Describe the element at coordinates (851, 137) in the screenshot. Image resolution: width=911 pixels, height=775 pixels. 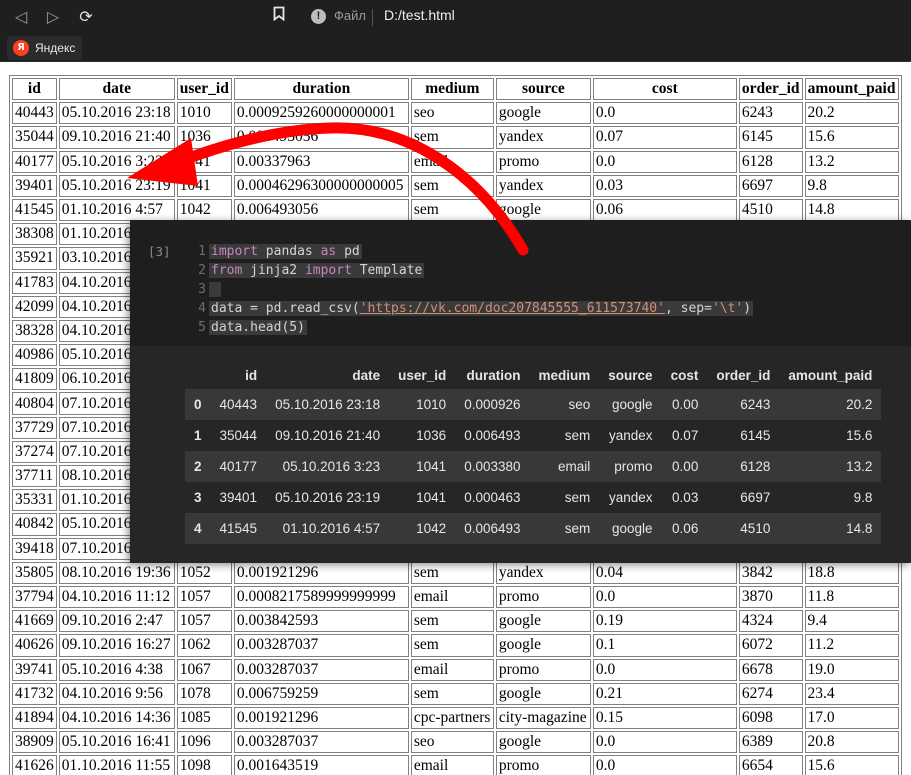
I see `table-cell: 15.6` at that location.